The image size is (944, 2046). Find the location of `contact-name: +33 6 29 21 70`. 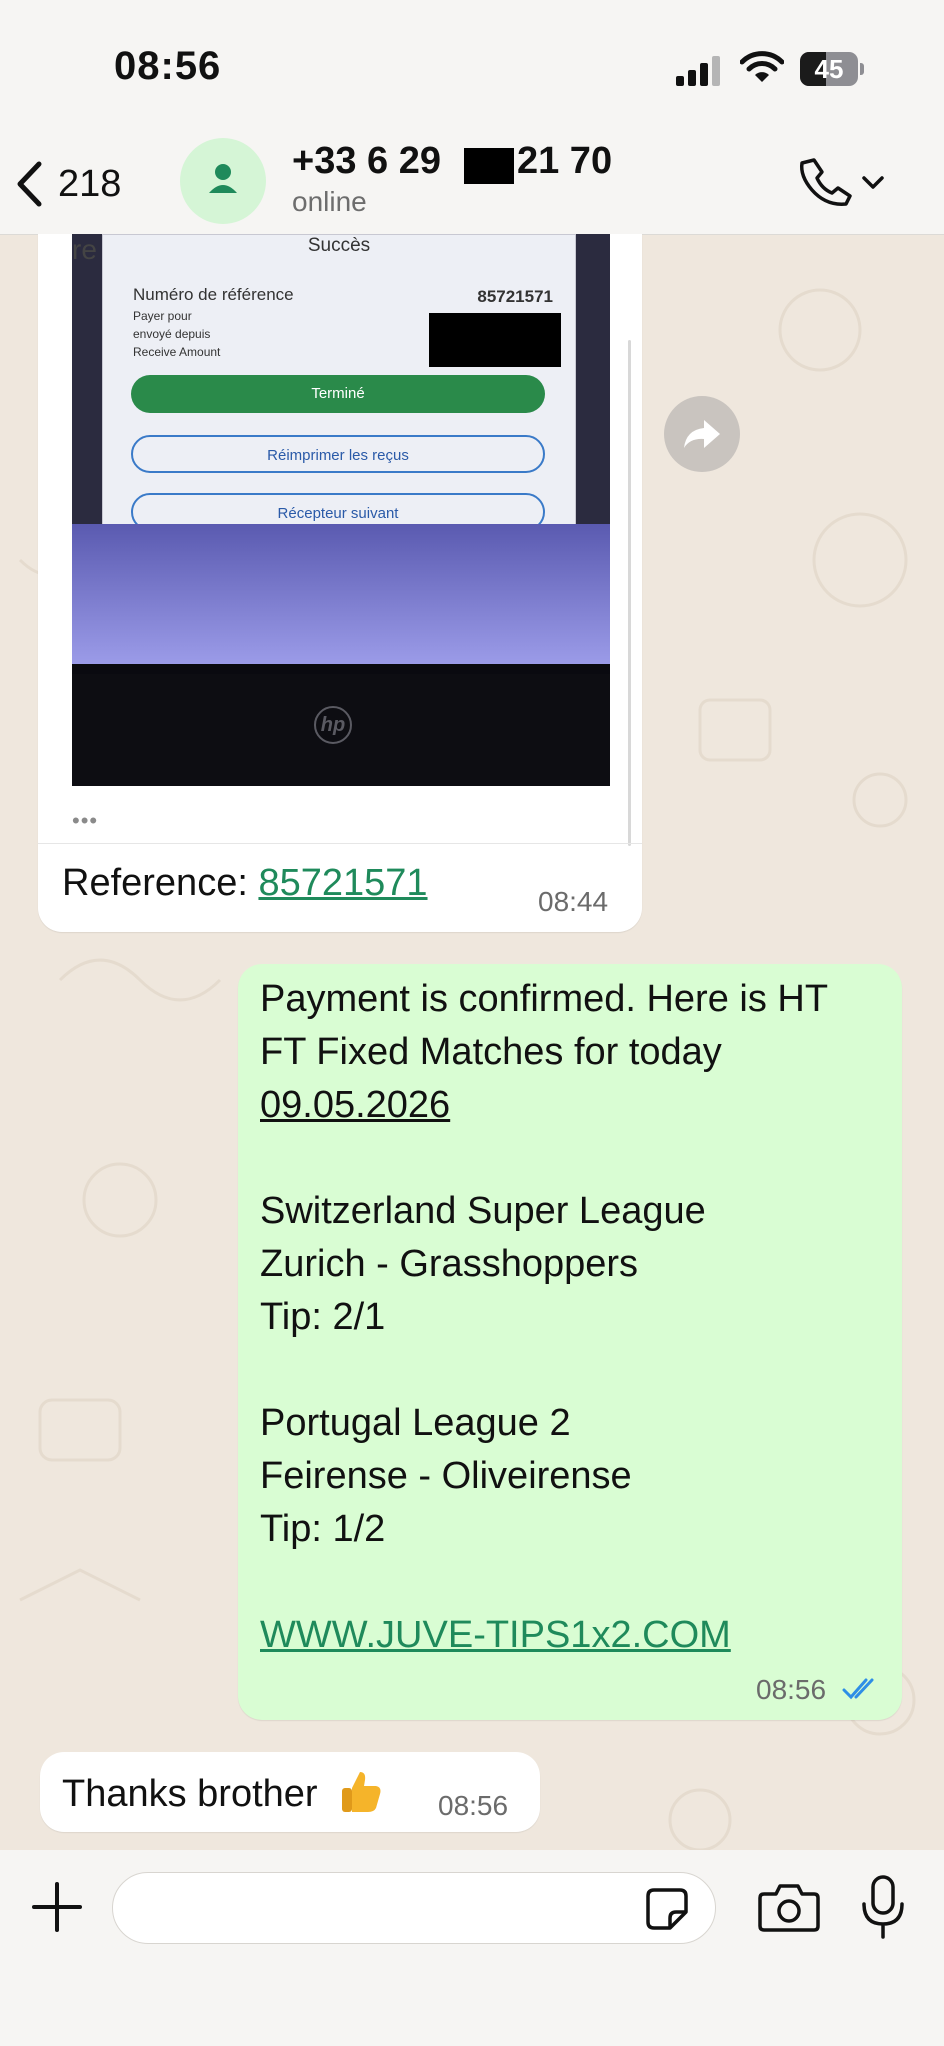

contact-name: +33 6 29 21 70 is located at coordinates (452, 161).